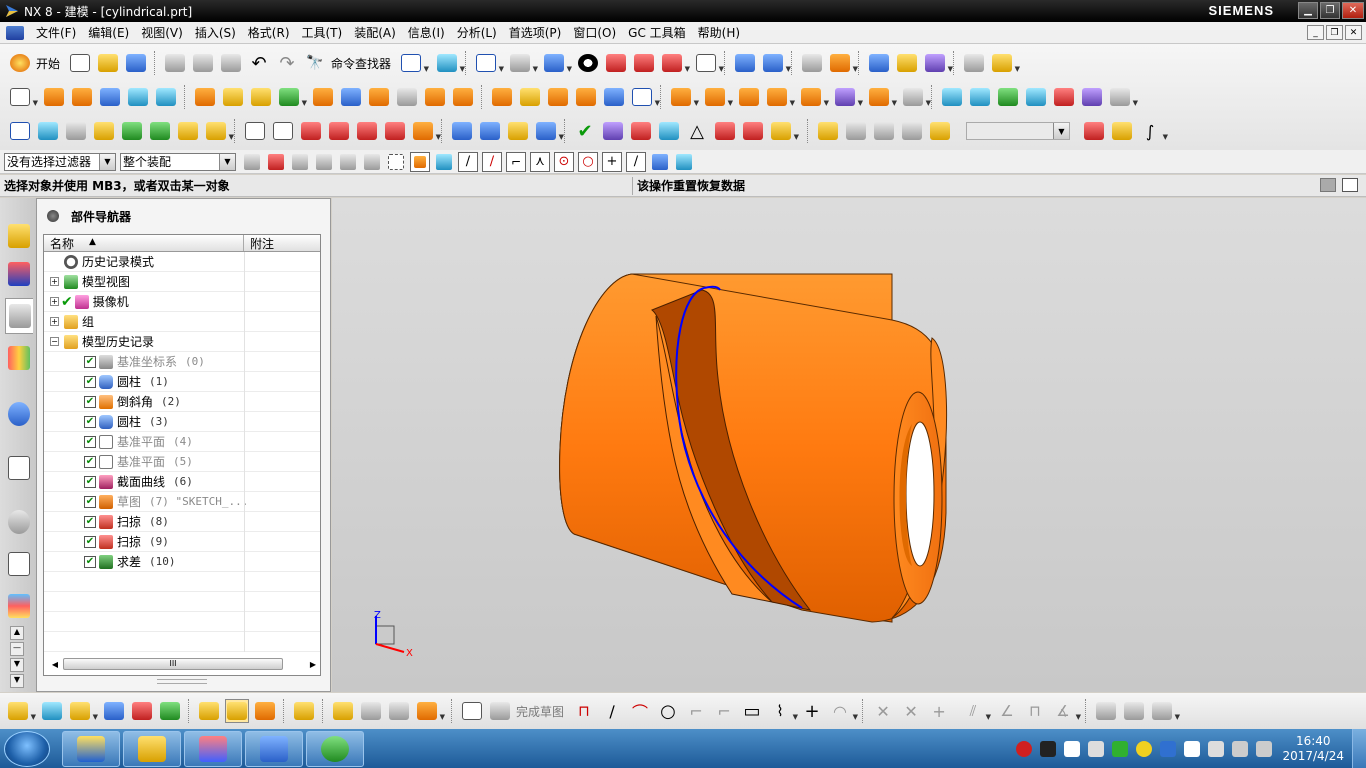  What do you see at coordinates (784, 131) in the screenshot?
I see `knowledge-icon: ▼` at bounding box center [784, 131].